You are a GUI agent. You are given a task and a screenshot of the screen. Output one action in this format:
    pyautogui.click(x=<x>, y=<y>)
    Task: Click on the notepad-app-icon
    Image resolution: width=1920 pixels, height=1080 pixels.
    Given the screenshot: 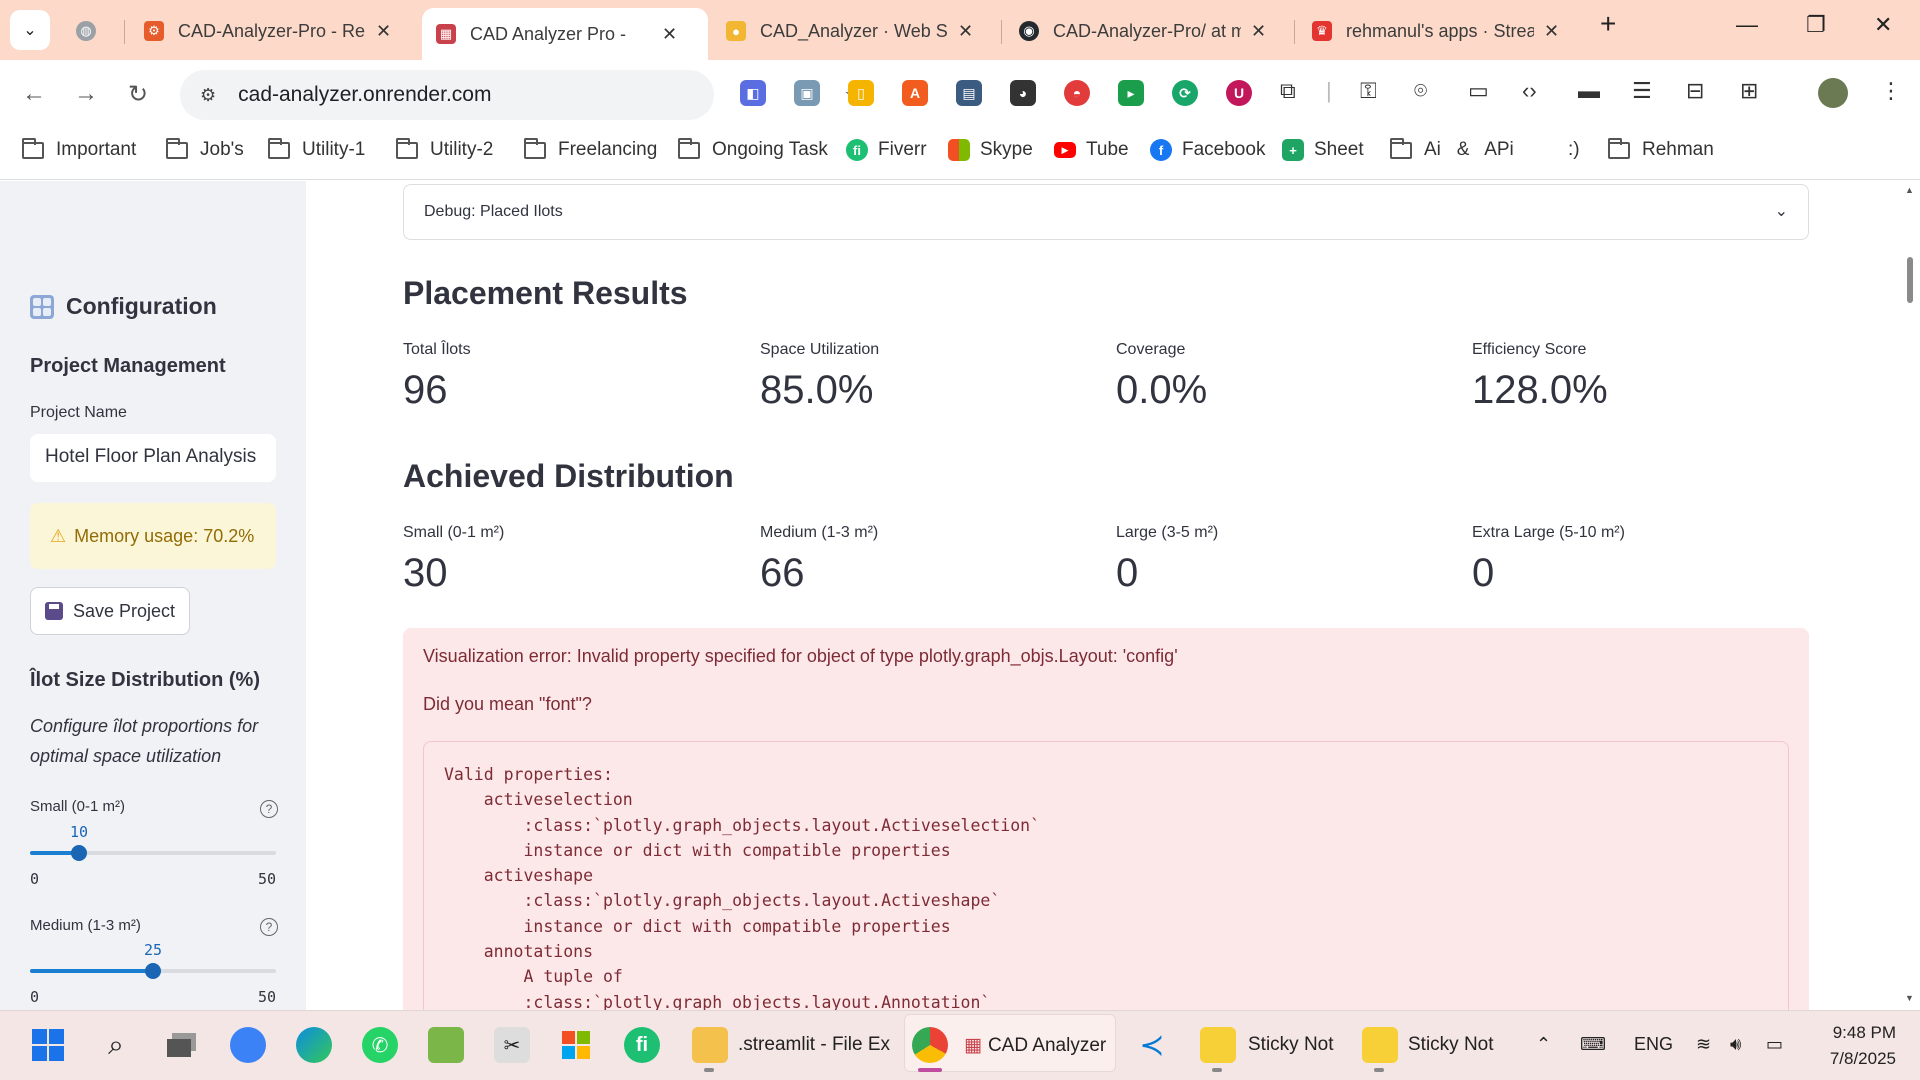 What is the action you would take?
    pyautogui.click(x=446, y=1045)
    